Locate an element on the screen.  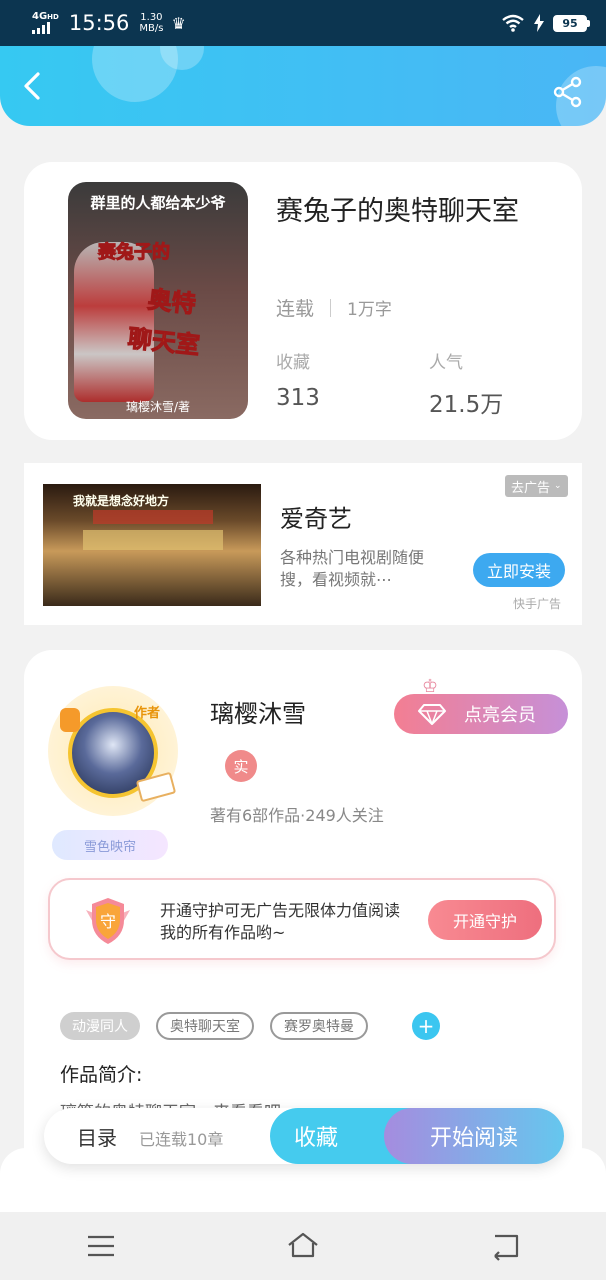
tag-item: 奥特聊天室 is located at coordinates (205, 1026).